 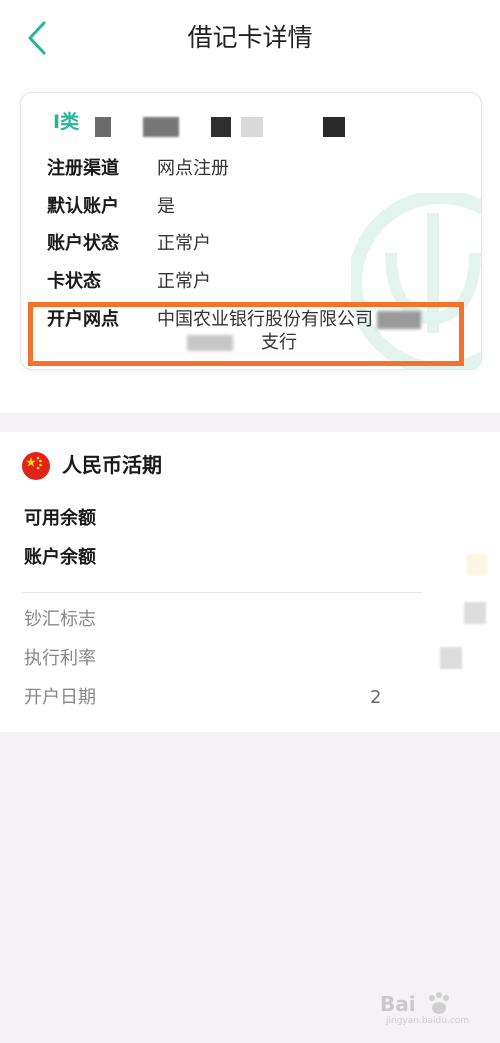 I want to click on highlight-box, so click(x=246, y=334).